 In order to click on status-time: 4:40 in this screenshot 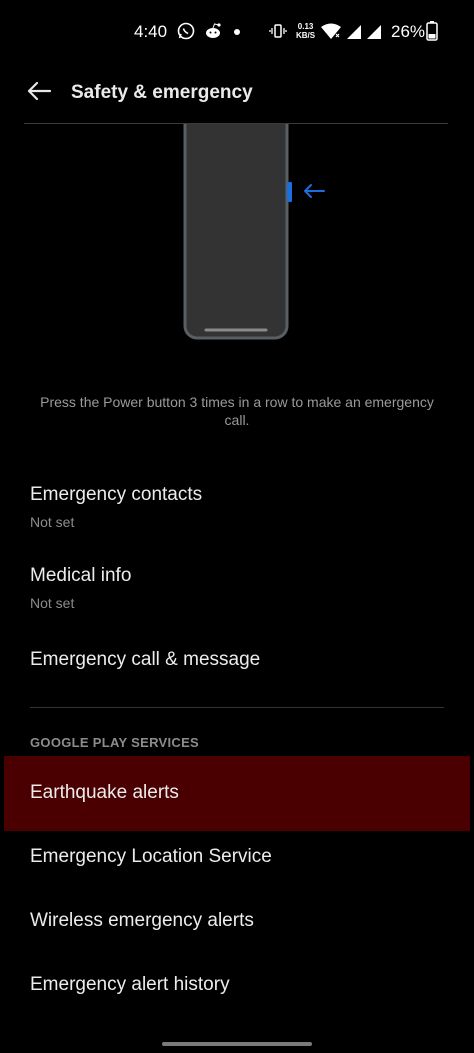, I will do `click(151, 31)`.